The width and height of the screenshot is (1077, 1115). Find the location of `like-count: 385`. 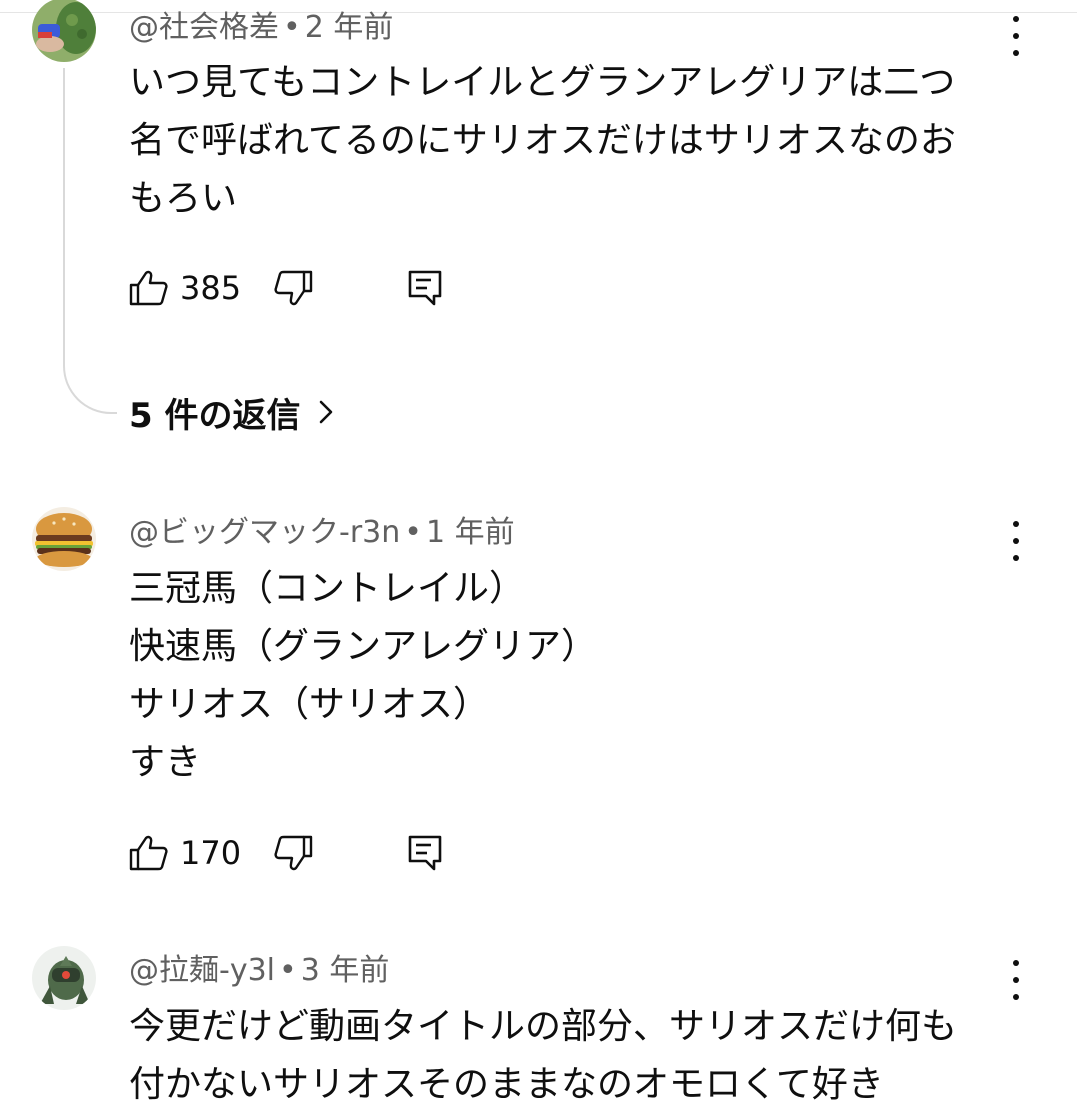

like-count: 385 is located at coordinates (211, 288).